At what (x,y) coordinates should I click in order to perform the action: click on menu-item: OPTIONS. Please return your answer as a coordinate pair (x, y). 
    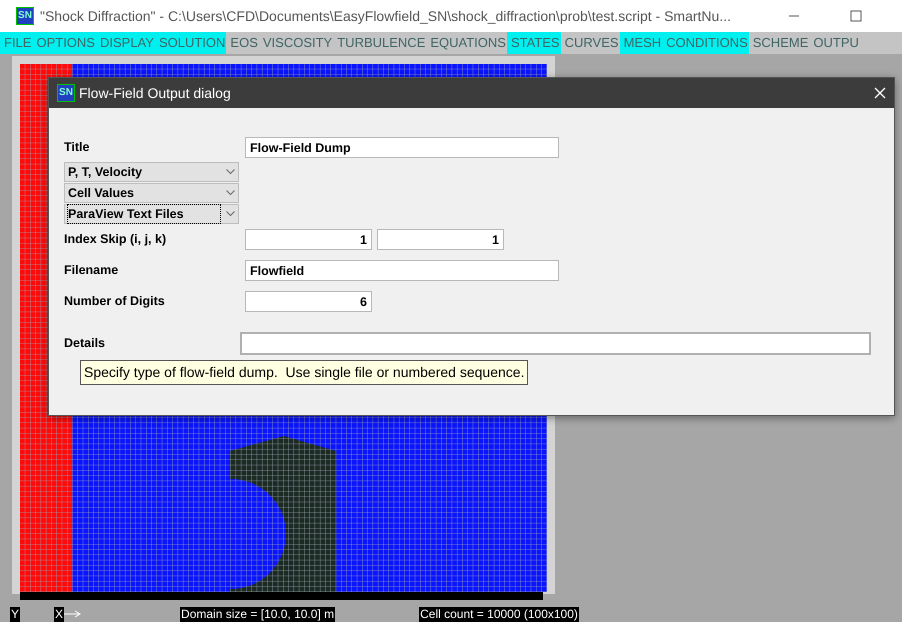
    Looking at the image, I should click on (64, 43).